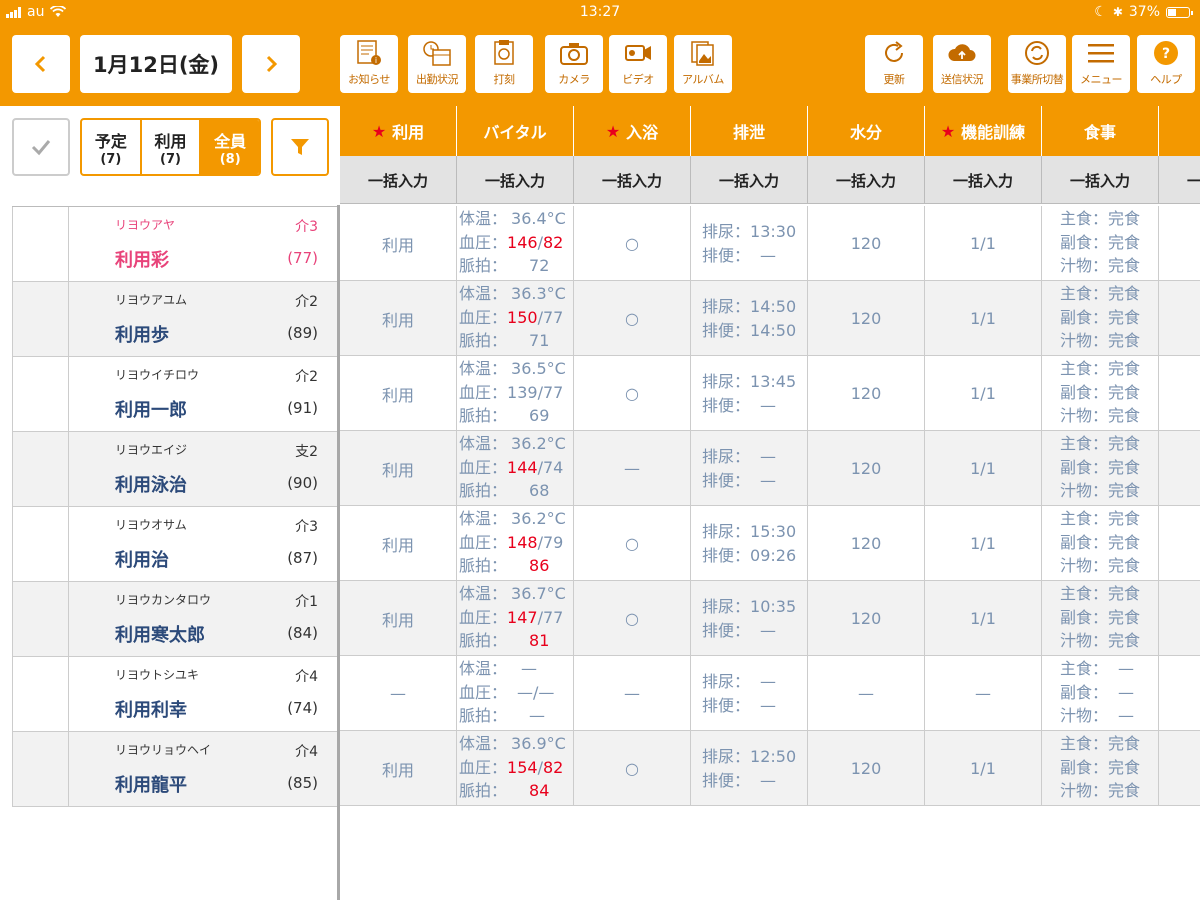 The image size is (1200, 900). I want to click on refresh-button: 更新, so click(894, 64).